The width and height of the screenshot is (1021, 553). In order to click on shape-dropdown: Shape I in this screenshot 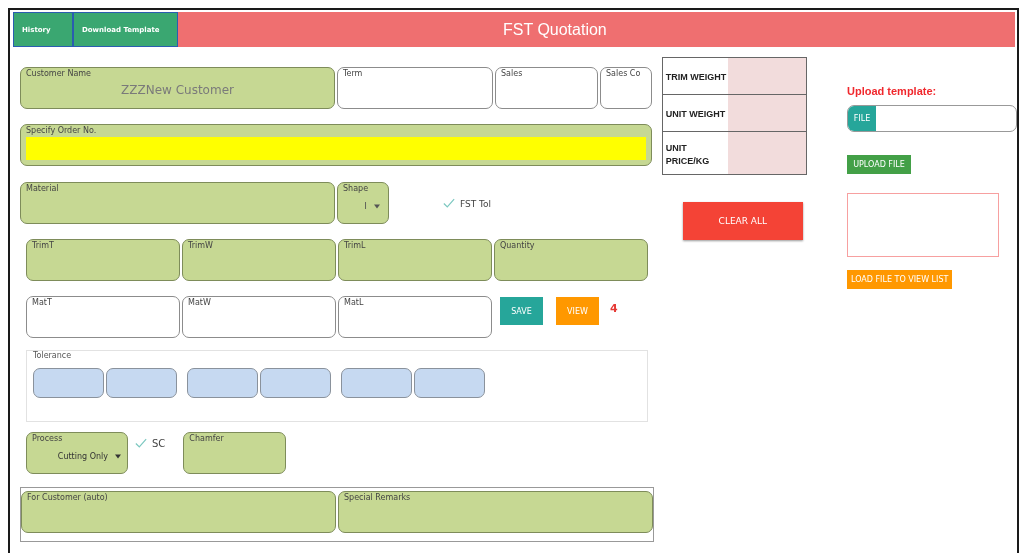, I will do `click(363, 203)`.